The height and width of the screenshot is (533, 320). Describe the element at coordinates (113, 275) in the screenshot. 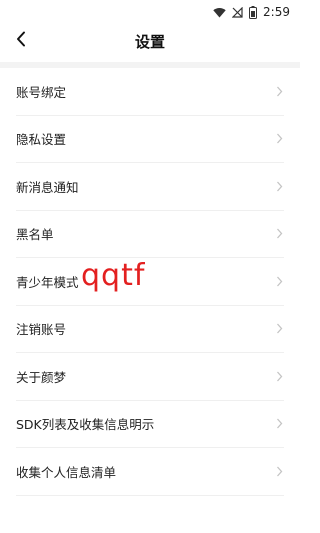

I see `watermark: qqtf` at that location.